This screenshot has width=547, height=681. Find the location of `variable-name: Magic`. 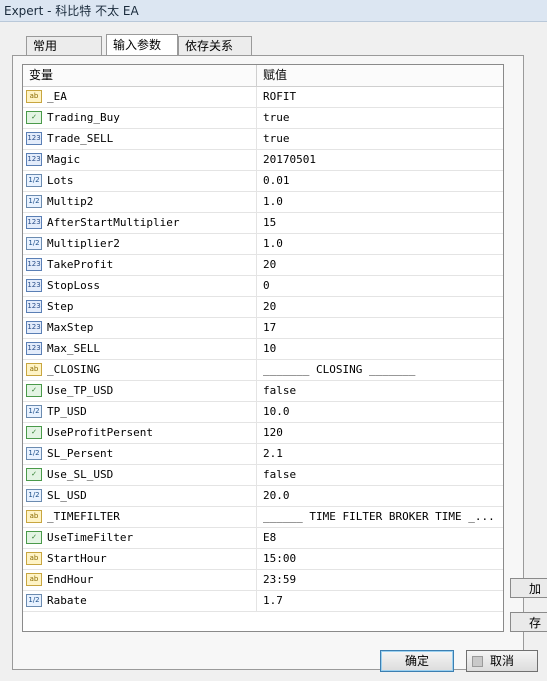

variable-name: Magic is located at coordinates (64, 159).